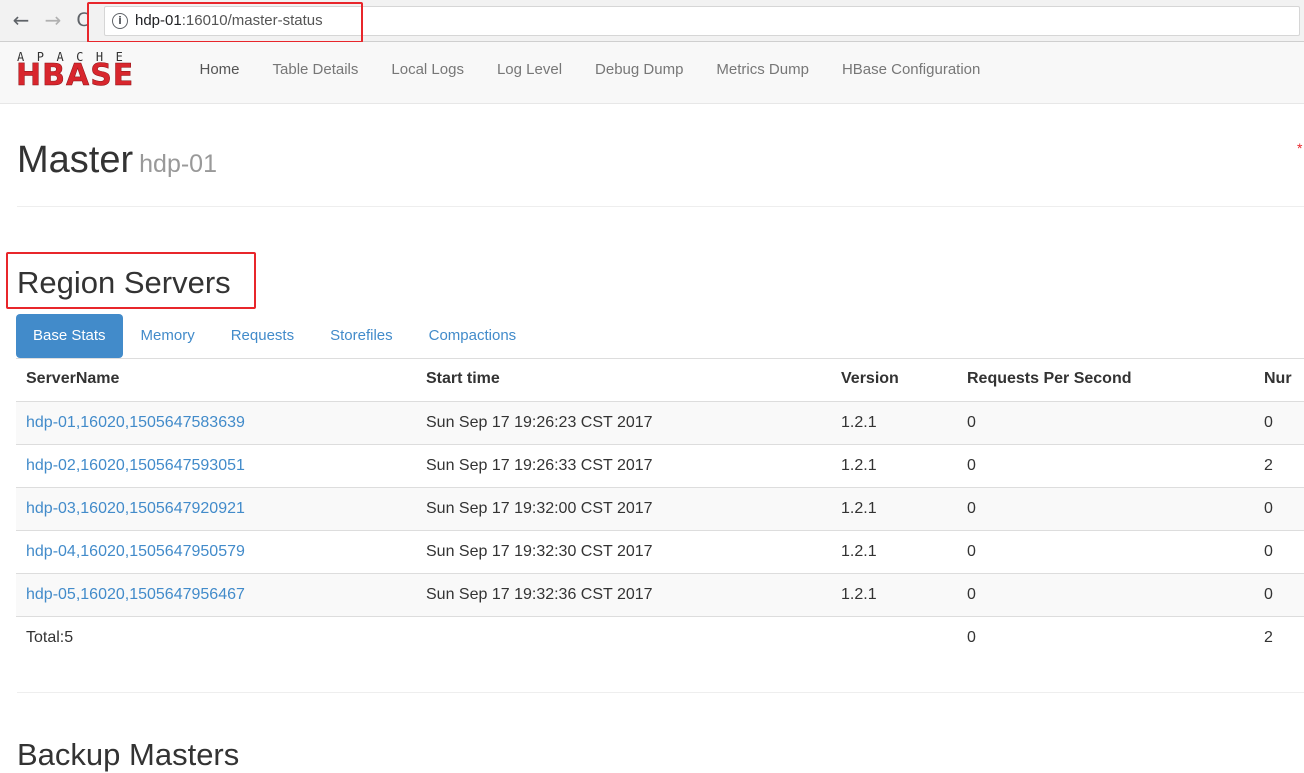 This screenshot has width=1304, height=773. What do you see at coordinates (262, 336) in the screenshot?
I see `tab-requests: Requests` at bounding box center [262, 336].